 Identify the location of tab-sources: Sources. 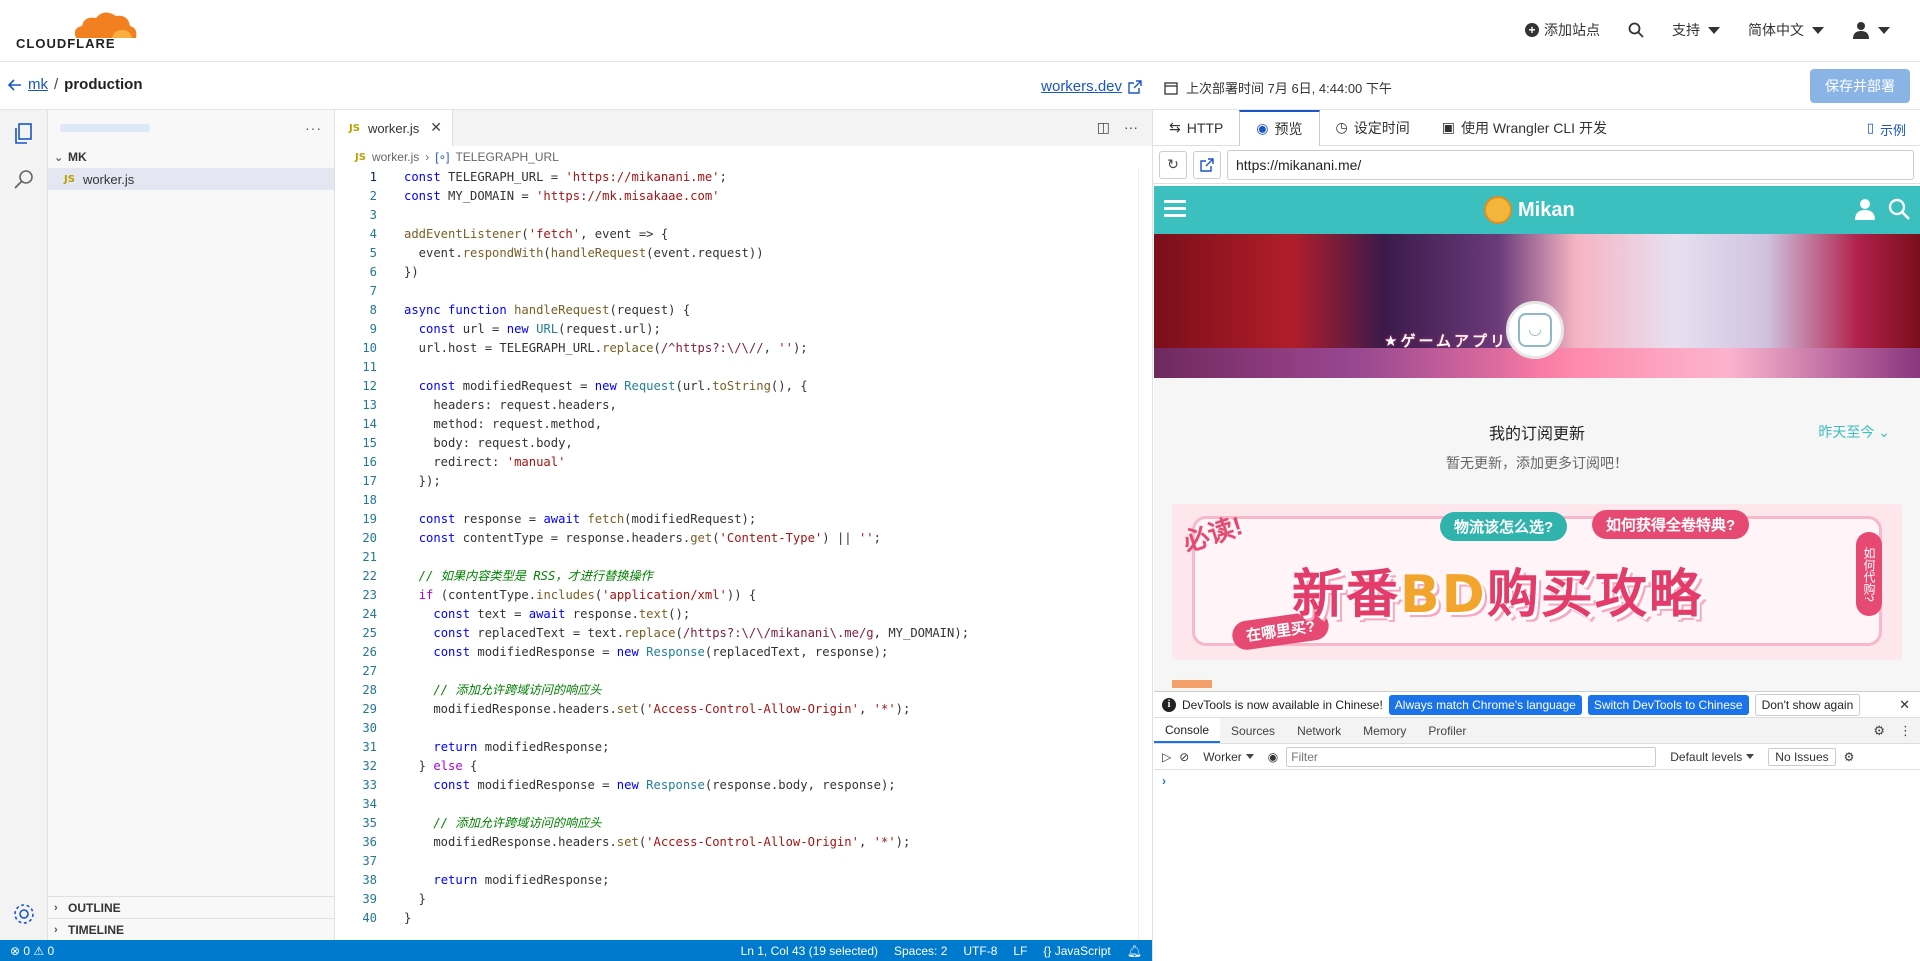
(1253, 730).